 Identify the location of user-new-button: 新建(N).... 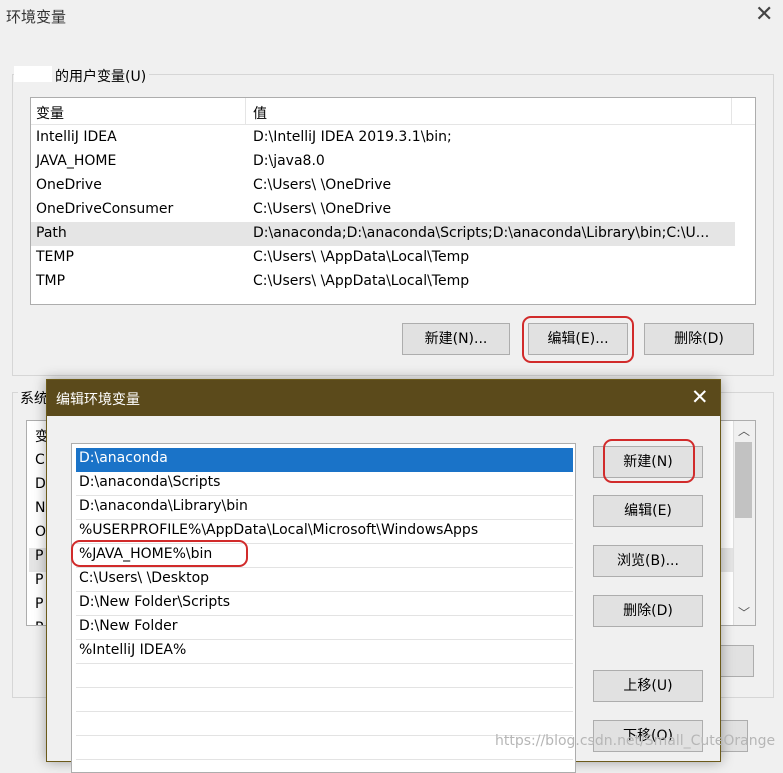
(456, 339).